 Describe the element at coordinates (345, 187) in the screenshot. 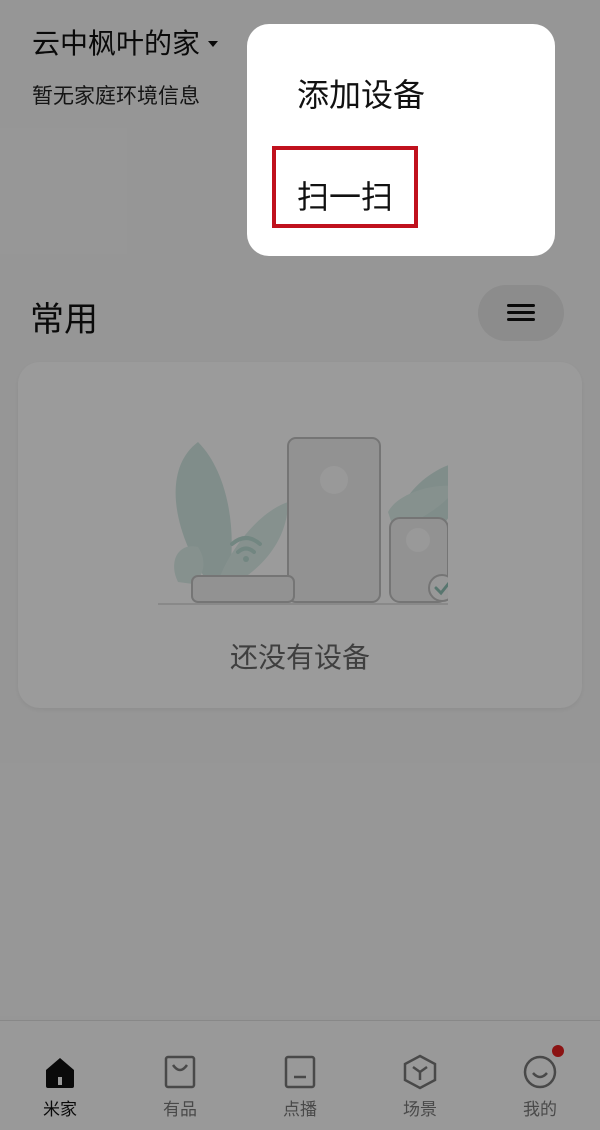

I see `highlight-box` at that location.